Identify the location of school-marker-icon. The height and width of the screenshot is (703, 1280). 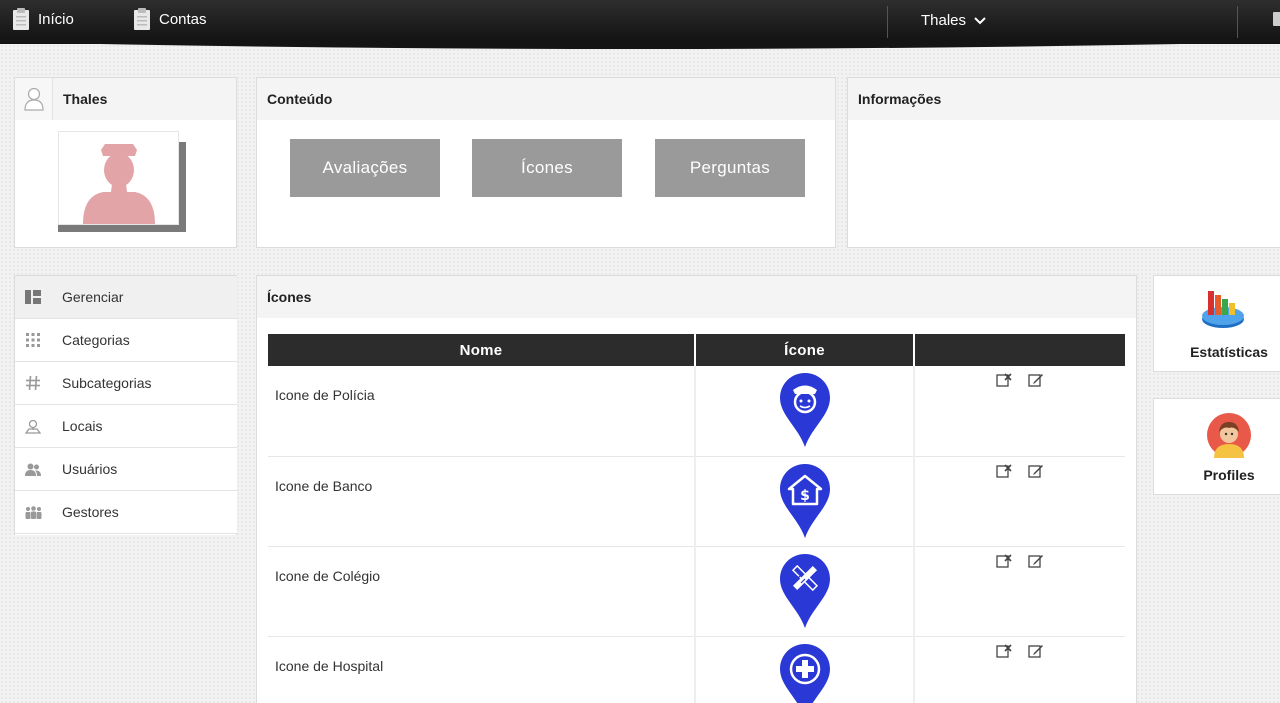
(804, 590).